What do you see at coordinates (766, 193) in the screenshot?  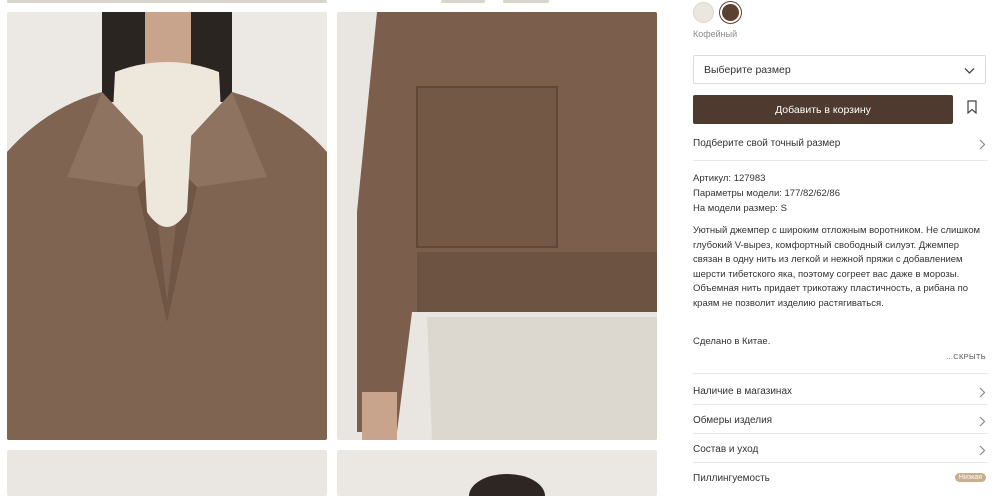 I see `model-params: Параметры модели: 177/82/62/86` at bounding box center [766, 193].